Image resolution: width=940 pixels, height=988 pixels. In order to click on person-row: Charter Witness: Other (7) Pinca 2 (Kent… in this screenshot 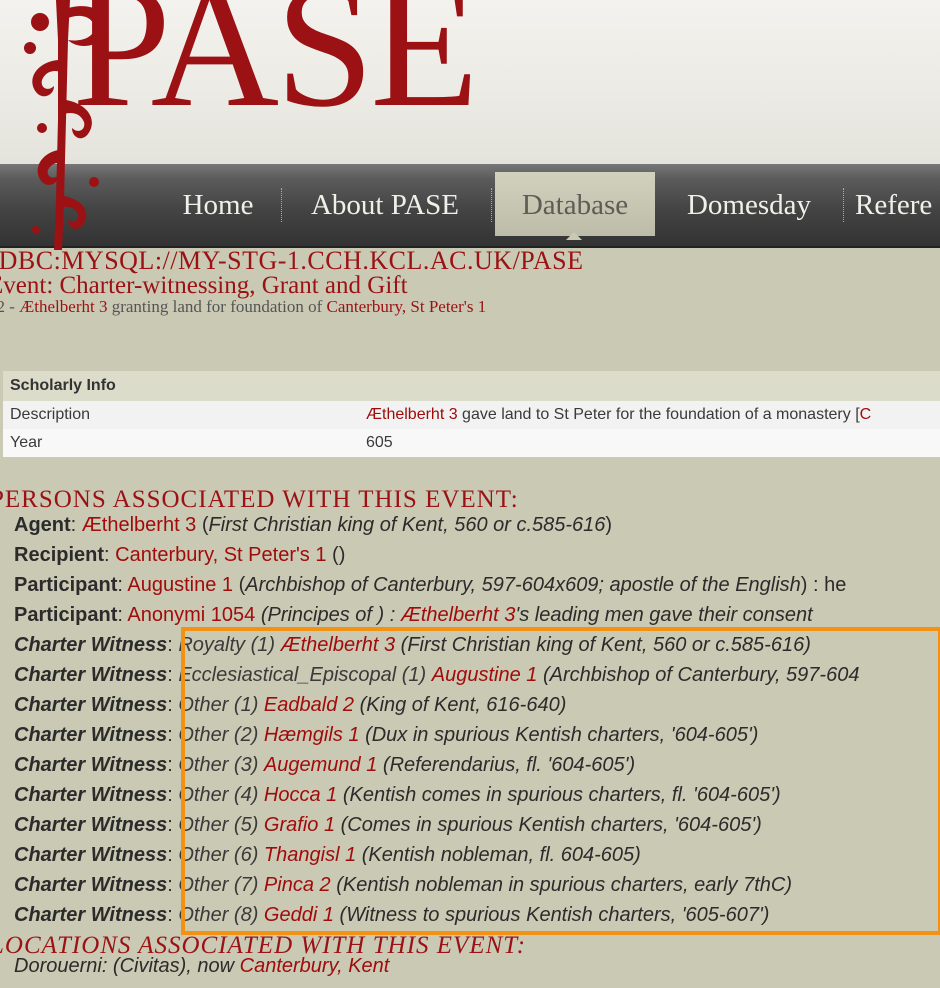, I will do `click(477, 885)`.